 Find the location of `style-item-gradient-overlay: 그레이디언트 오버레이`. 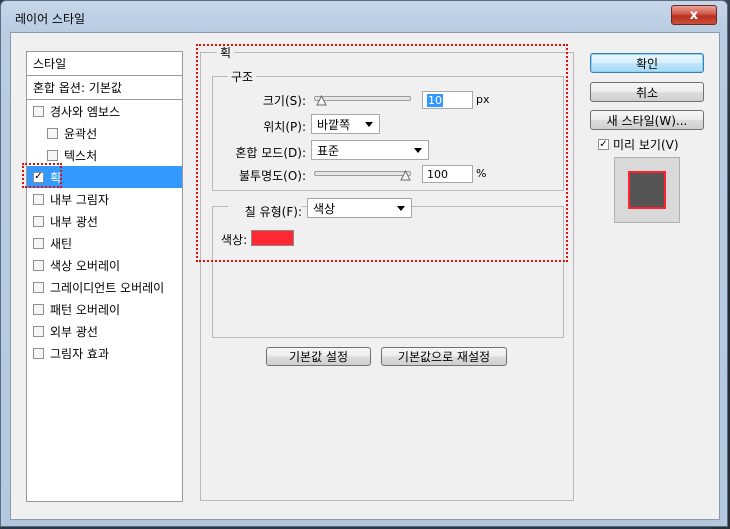

style-item-gradient-overlay: 그레이디언트 오버레이 is located at coordinates (104, 287).